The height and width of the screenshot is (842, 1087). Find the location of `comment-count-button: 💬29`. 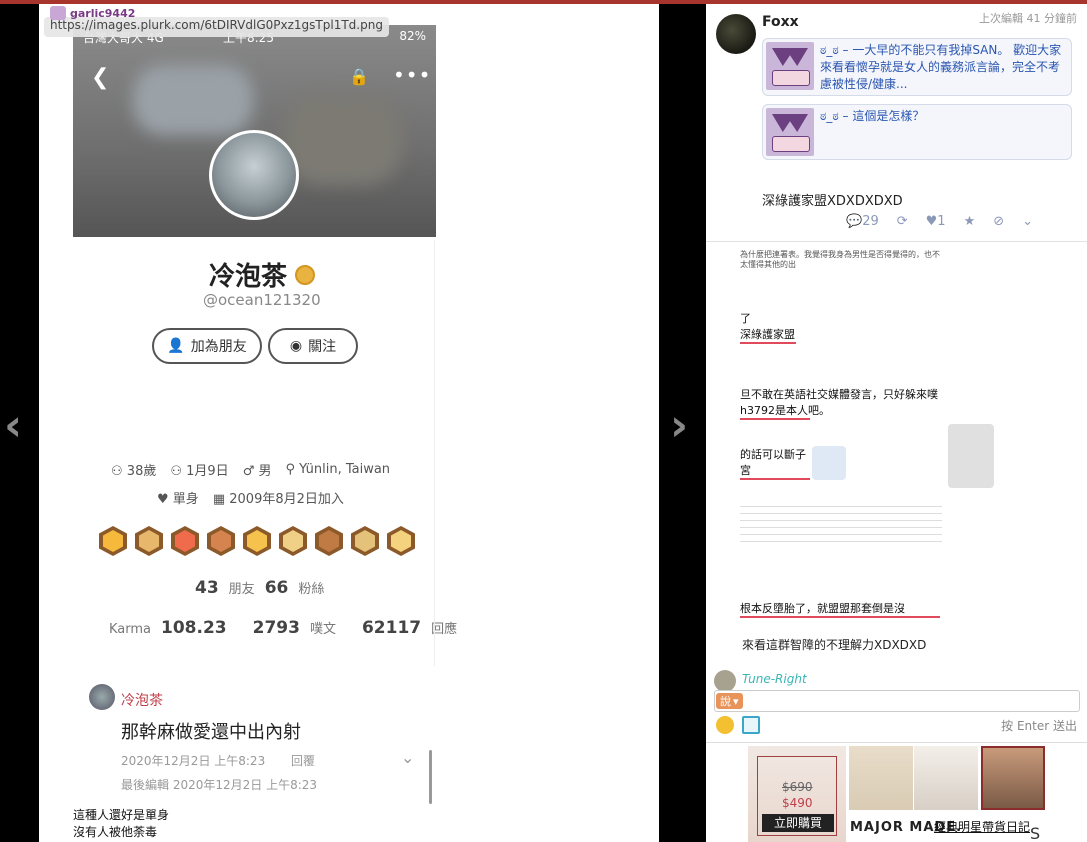

comment-count-button: 💬29 is located at coordinates (862, 221).